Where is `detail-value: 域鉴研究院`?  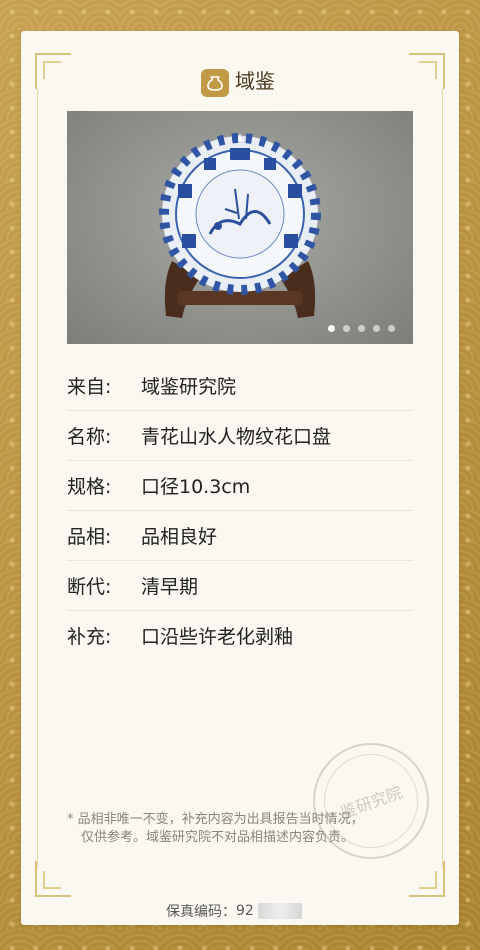 detail-value: 域鉴研究院 is located at coordinates (189, 387).